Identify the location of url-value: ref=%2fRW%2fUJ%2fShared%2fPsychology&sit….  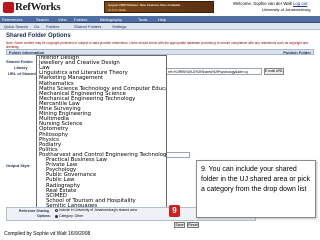
(208, 72).